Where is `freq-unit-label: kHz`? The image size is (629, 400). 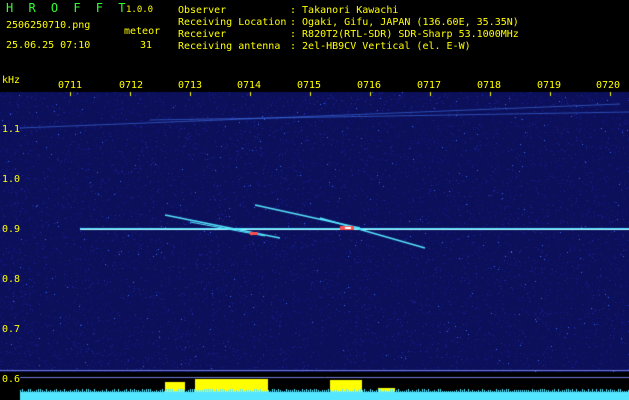 freq-unit-label: kHz is located at coordinates (11, 80).